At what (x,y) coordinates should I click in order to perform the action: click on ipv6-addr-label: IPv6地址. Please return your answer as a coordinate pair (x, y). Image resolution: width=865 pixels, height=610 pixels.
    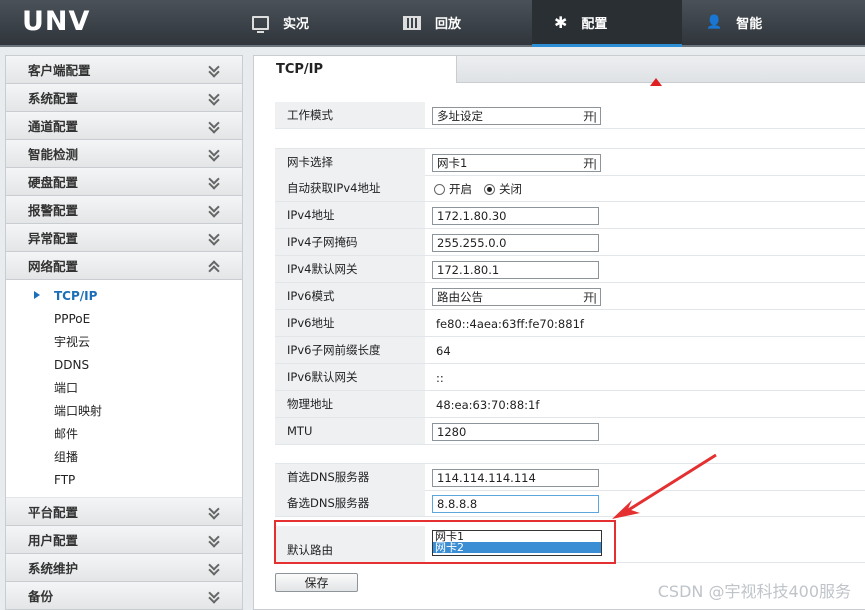
    Looking at the image, I should click on (350, 323).